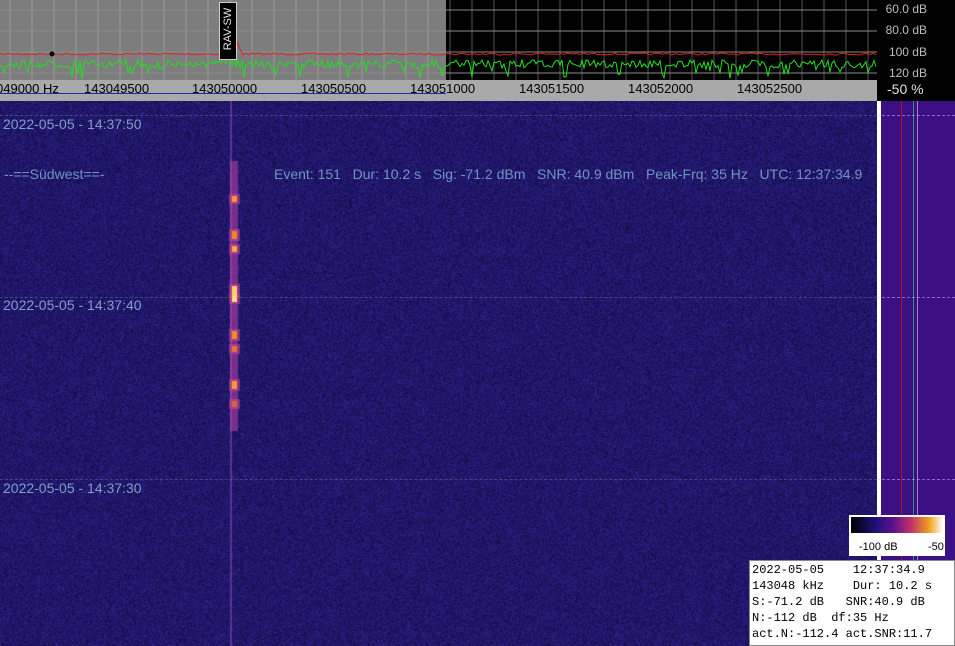 This screenshot has height=646, width=955. Describe the element at coordinates (906, 9) in the screenshot. I see `db-label-60: 60.0 dB` at that location.